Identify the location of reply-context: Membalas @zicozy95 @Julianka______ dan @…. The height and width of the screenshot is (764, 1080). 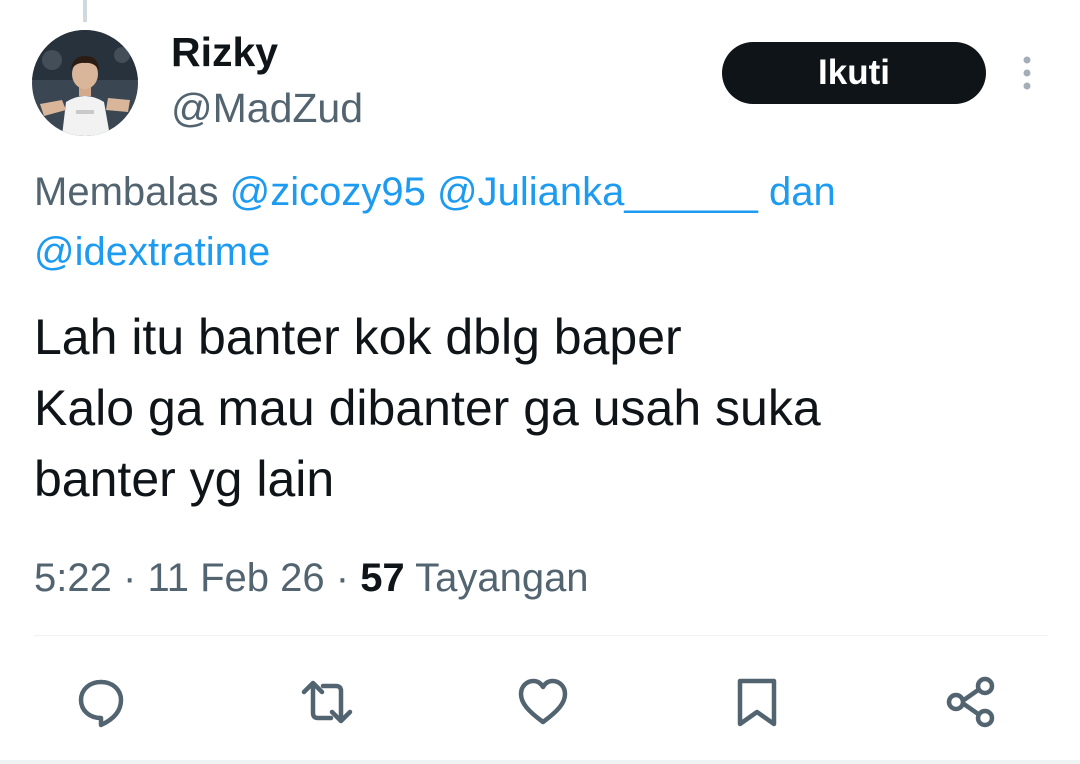
(534, 222).